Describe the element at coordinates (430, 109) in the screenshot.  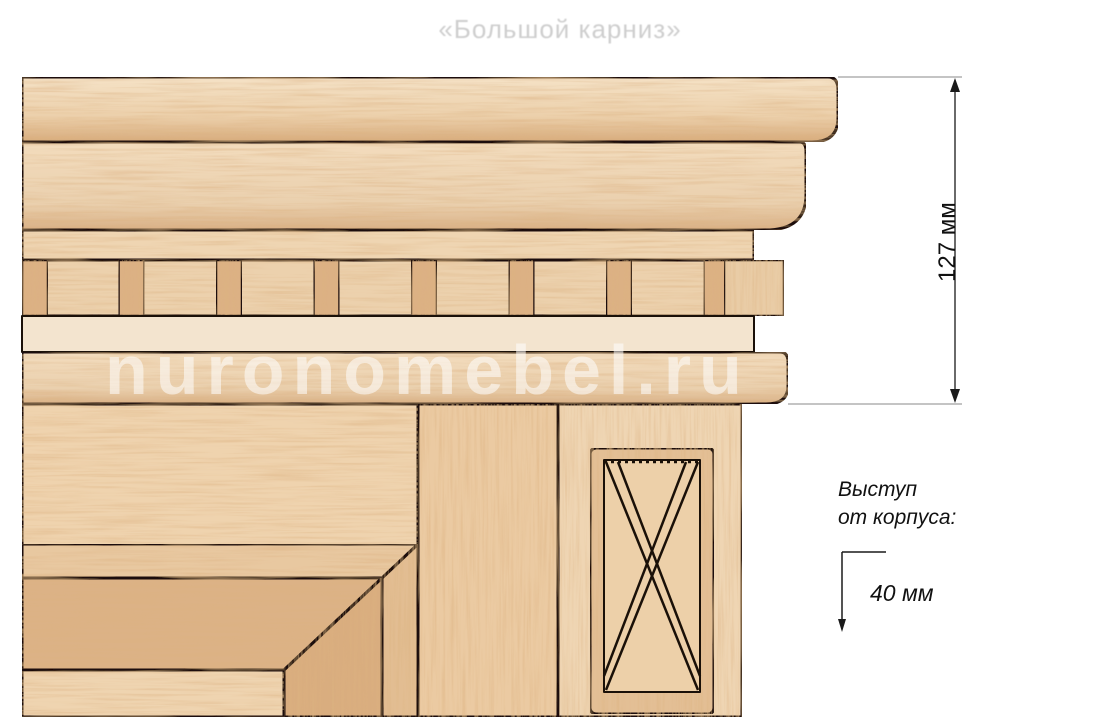
I see `crown-top-board` at that location.